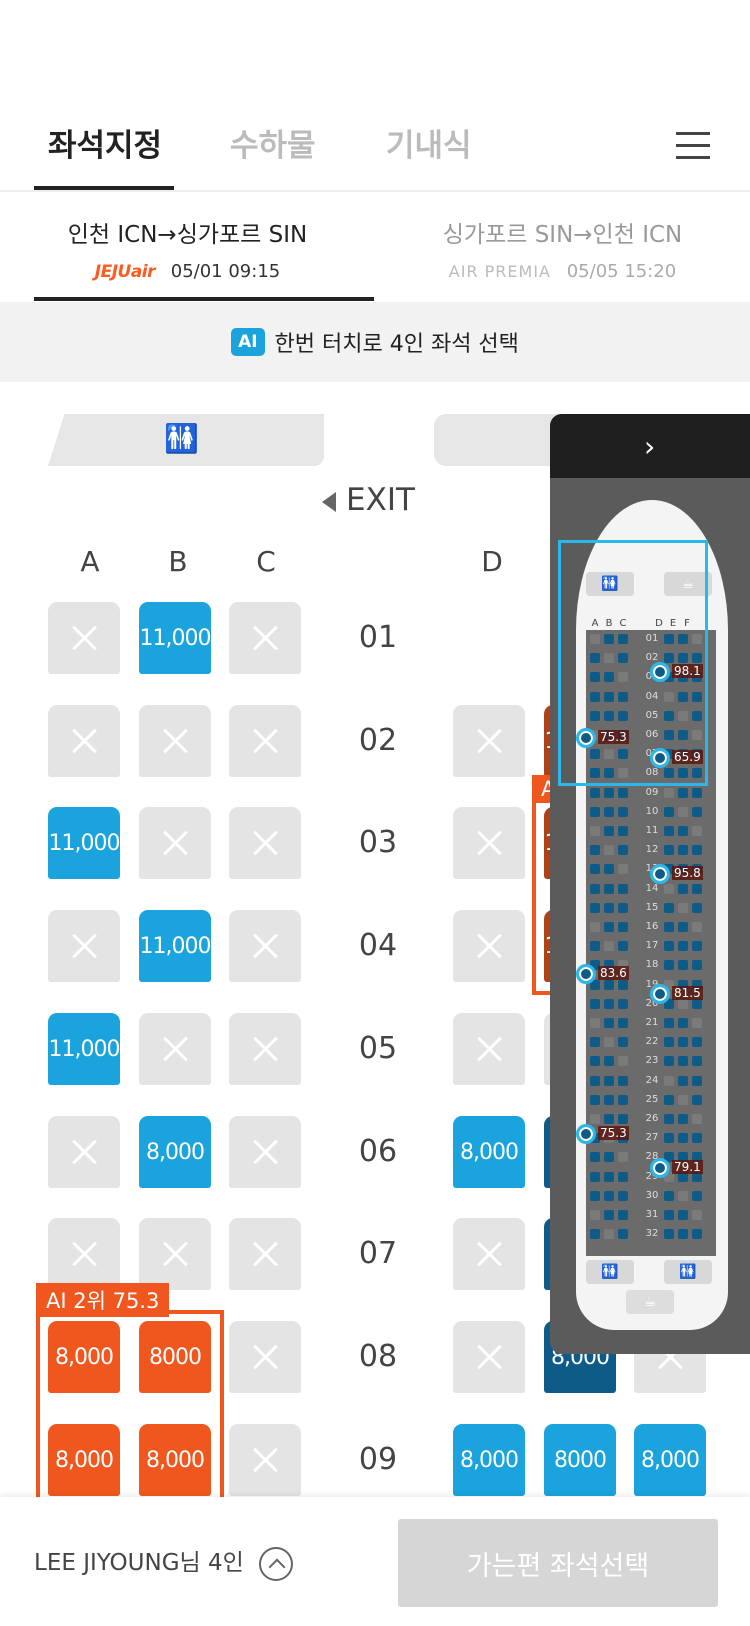 Image resolution: width=750 pixels, height=1626 pixels. I want to click on seat-06D: 8,000, so click(489, 1152).